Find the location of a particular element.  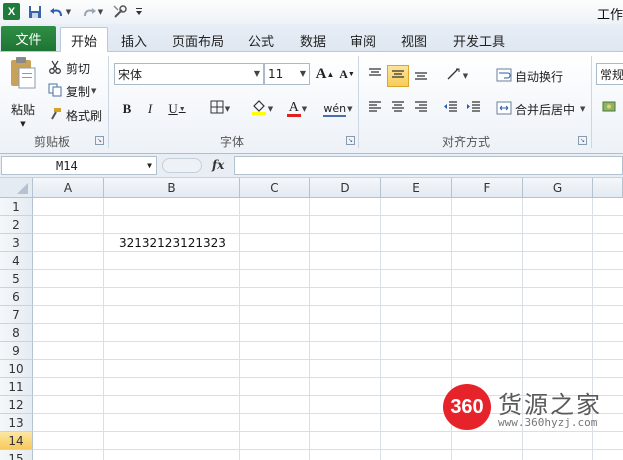

wrap-text-label: 自动换行 is located at coordinates (539, 76).